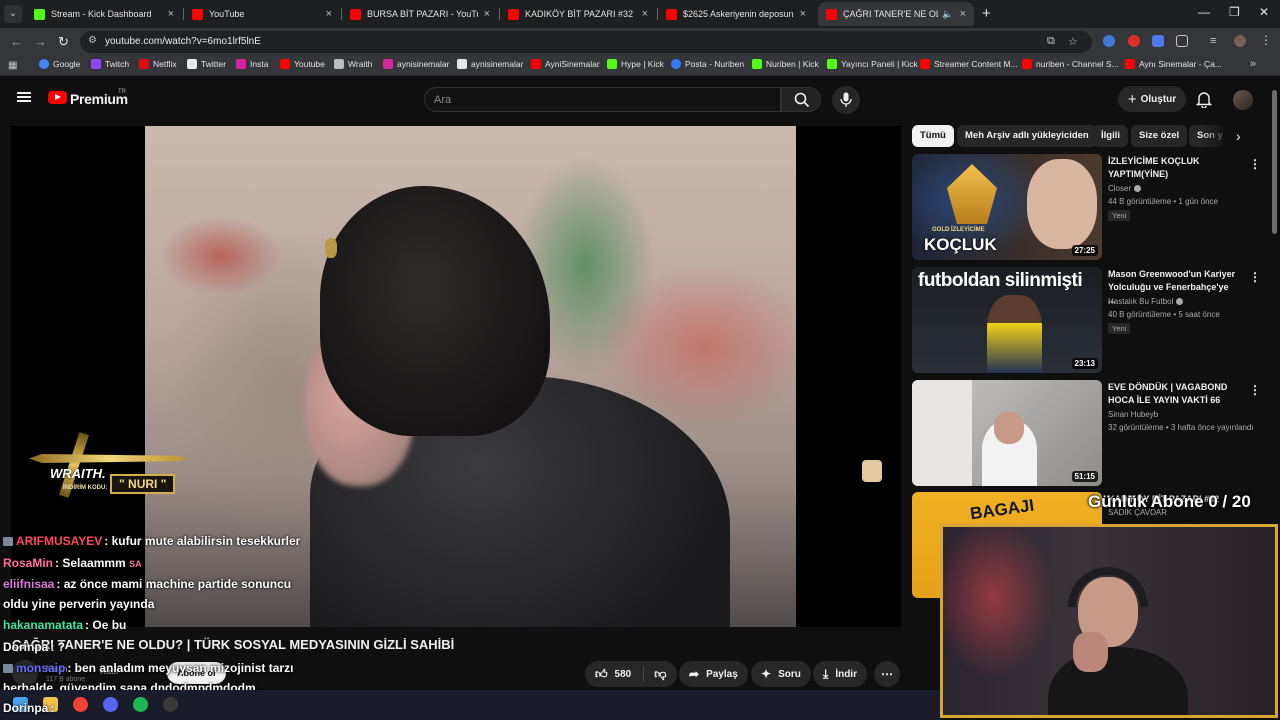 The image size is (1280, 720). Describe the element at coordinates (158, 64) in the screenshot. I see `bookmark-netflix: Netflix` at that location.